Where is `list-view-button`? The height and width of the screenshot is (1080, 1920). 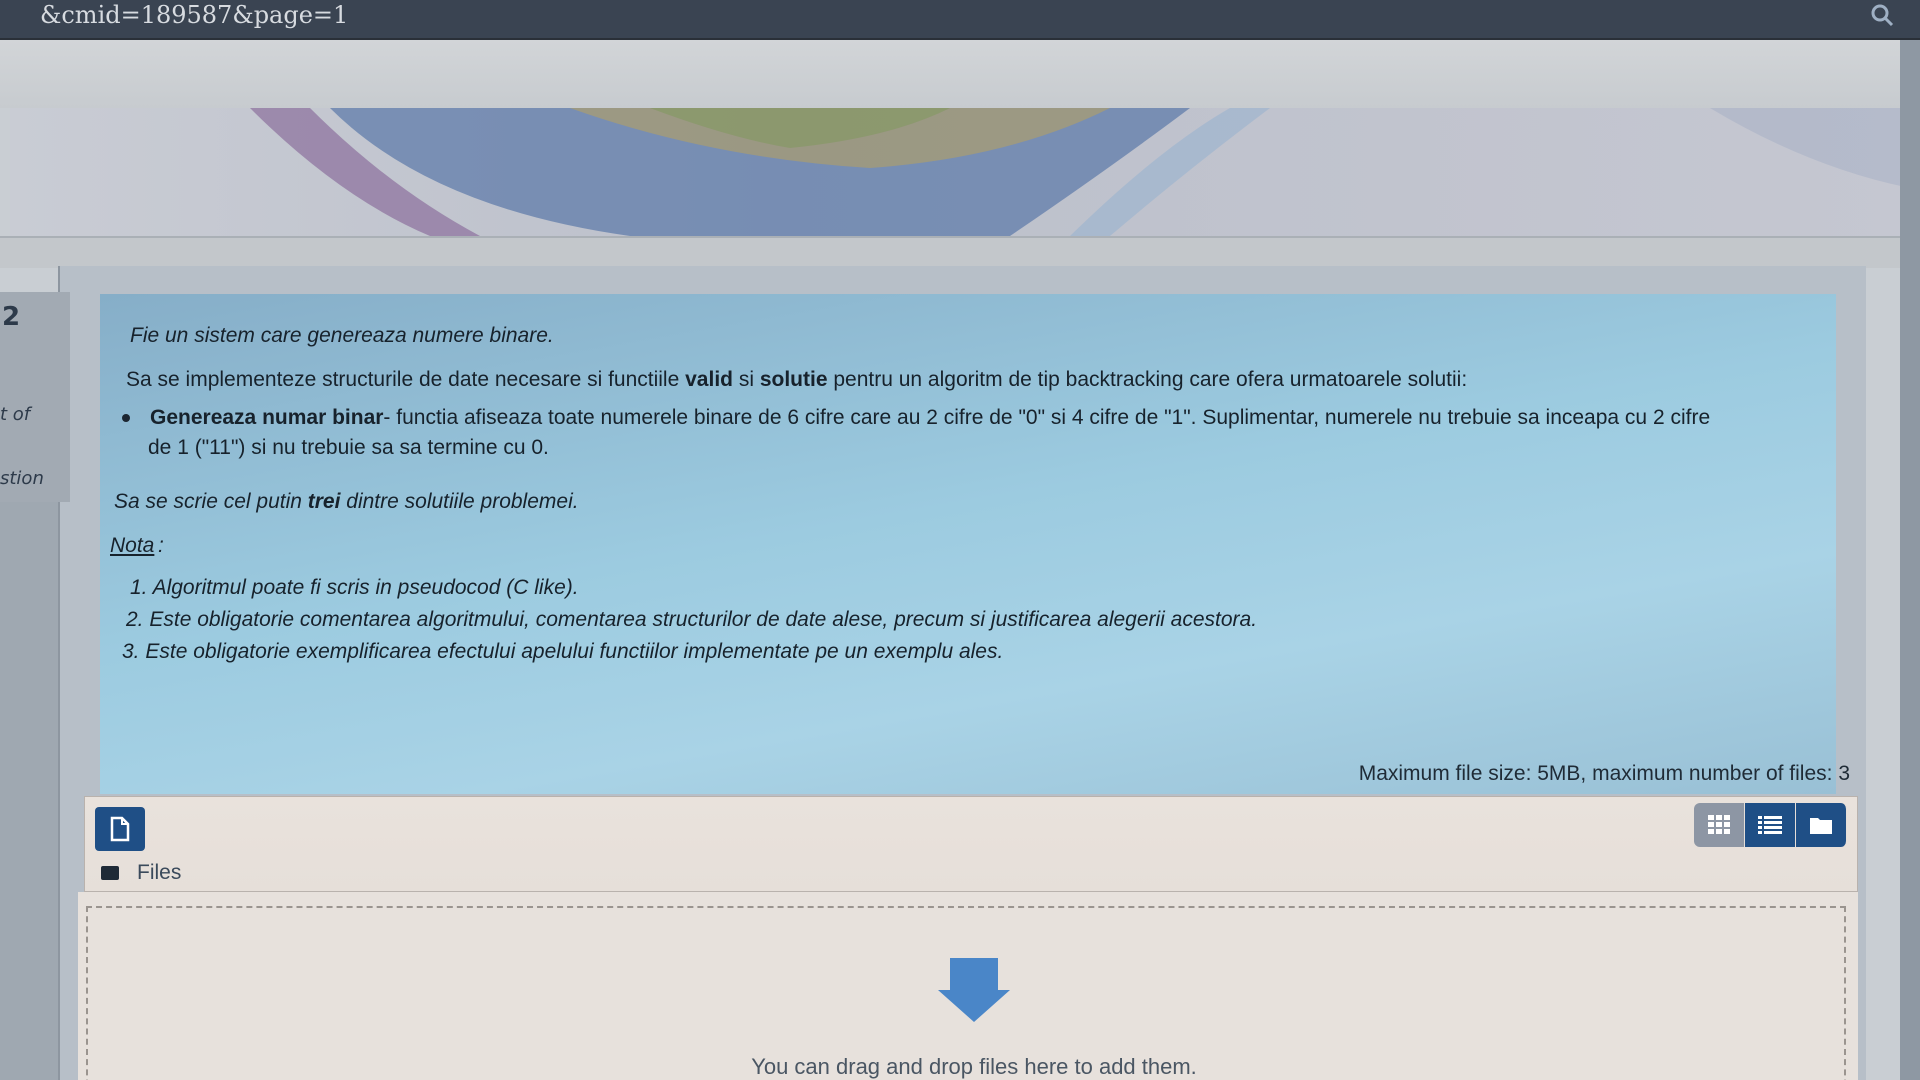 list-view-button is located at coordinates (1770, 825).